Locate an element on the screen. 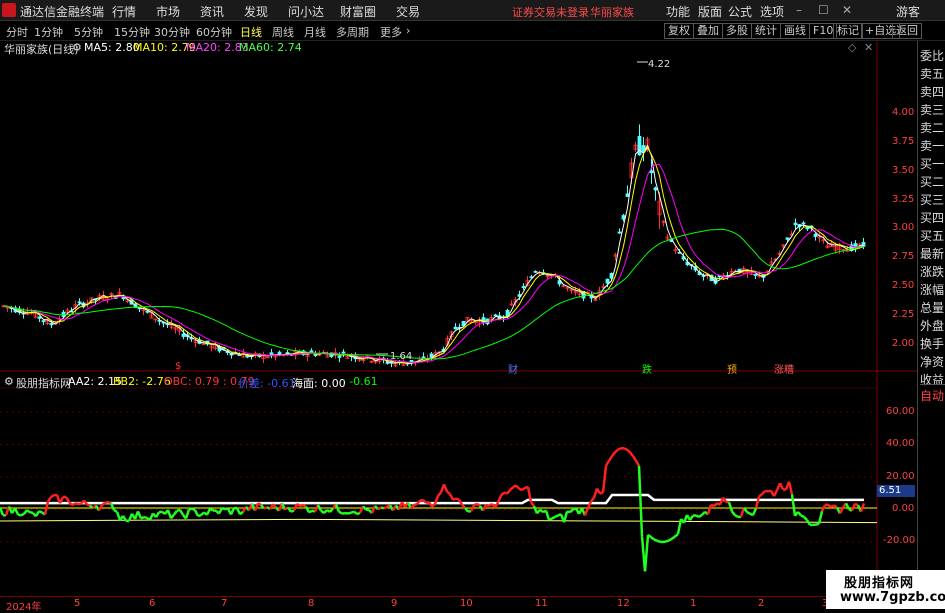 This screenshot has width=945, height=613. event-marker: $ is located at coordinates (178, 366).